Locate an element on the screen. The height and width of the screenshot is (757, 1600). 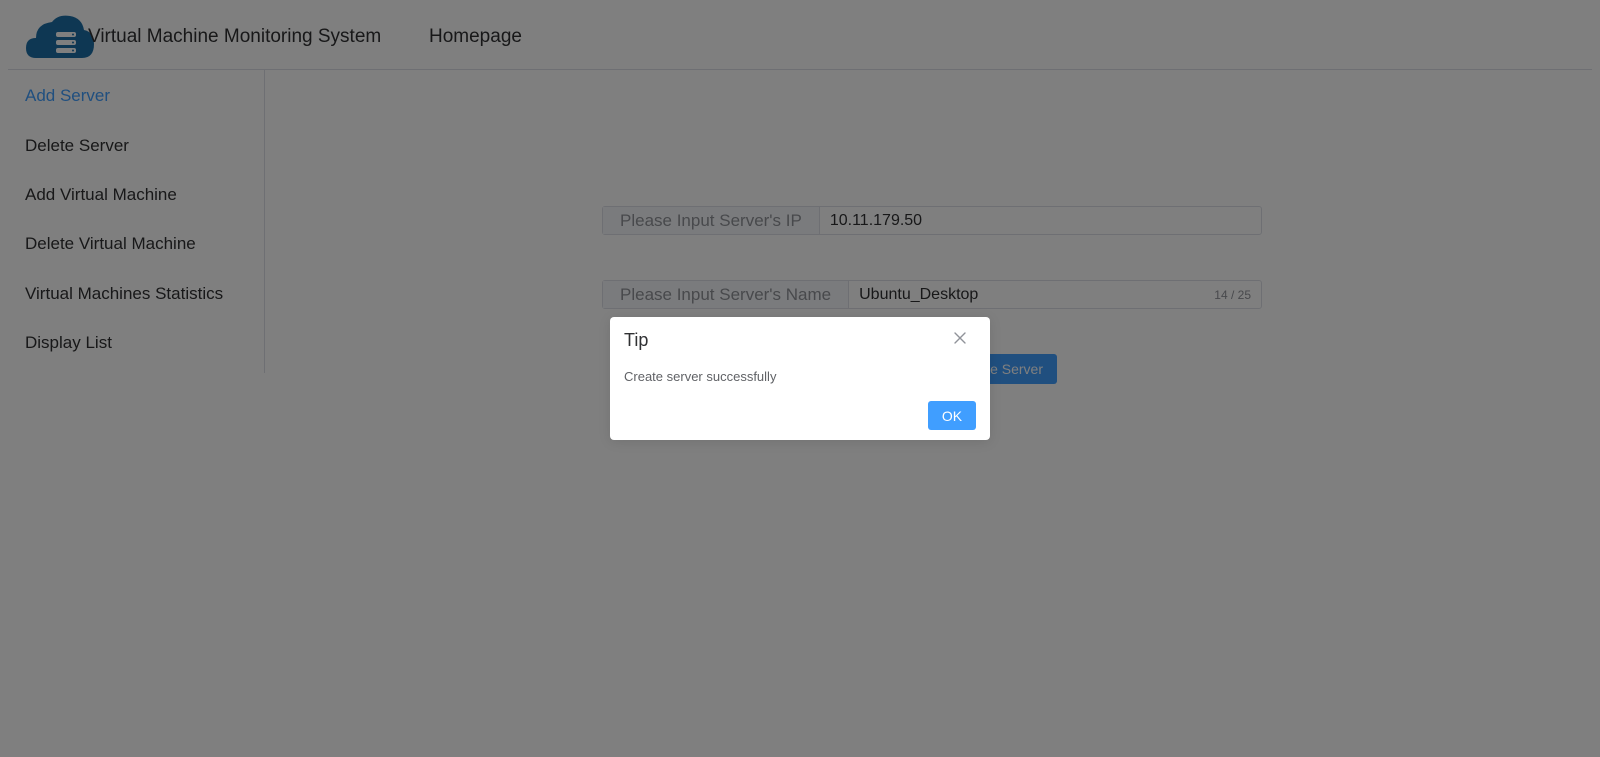
tip-dialog: Tip Create server successfully OK is located at coordinates (800, 378).